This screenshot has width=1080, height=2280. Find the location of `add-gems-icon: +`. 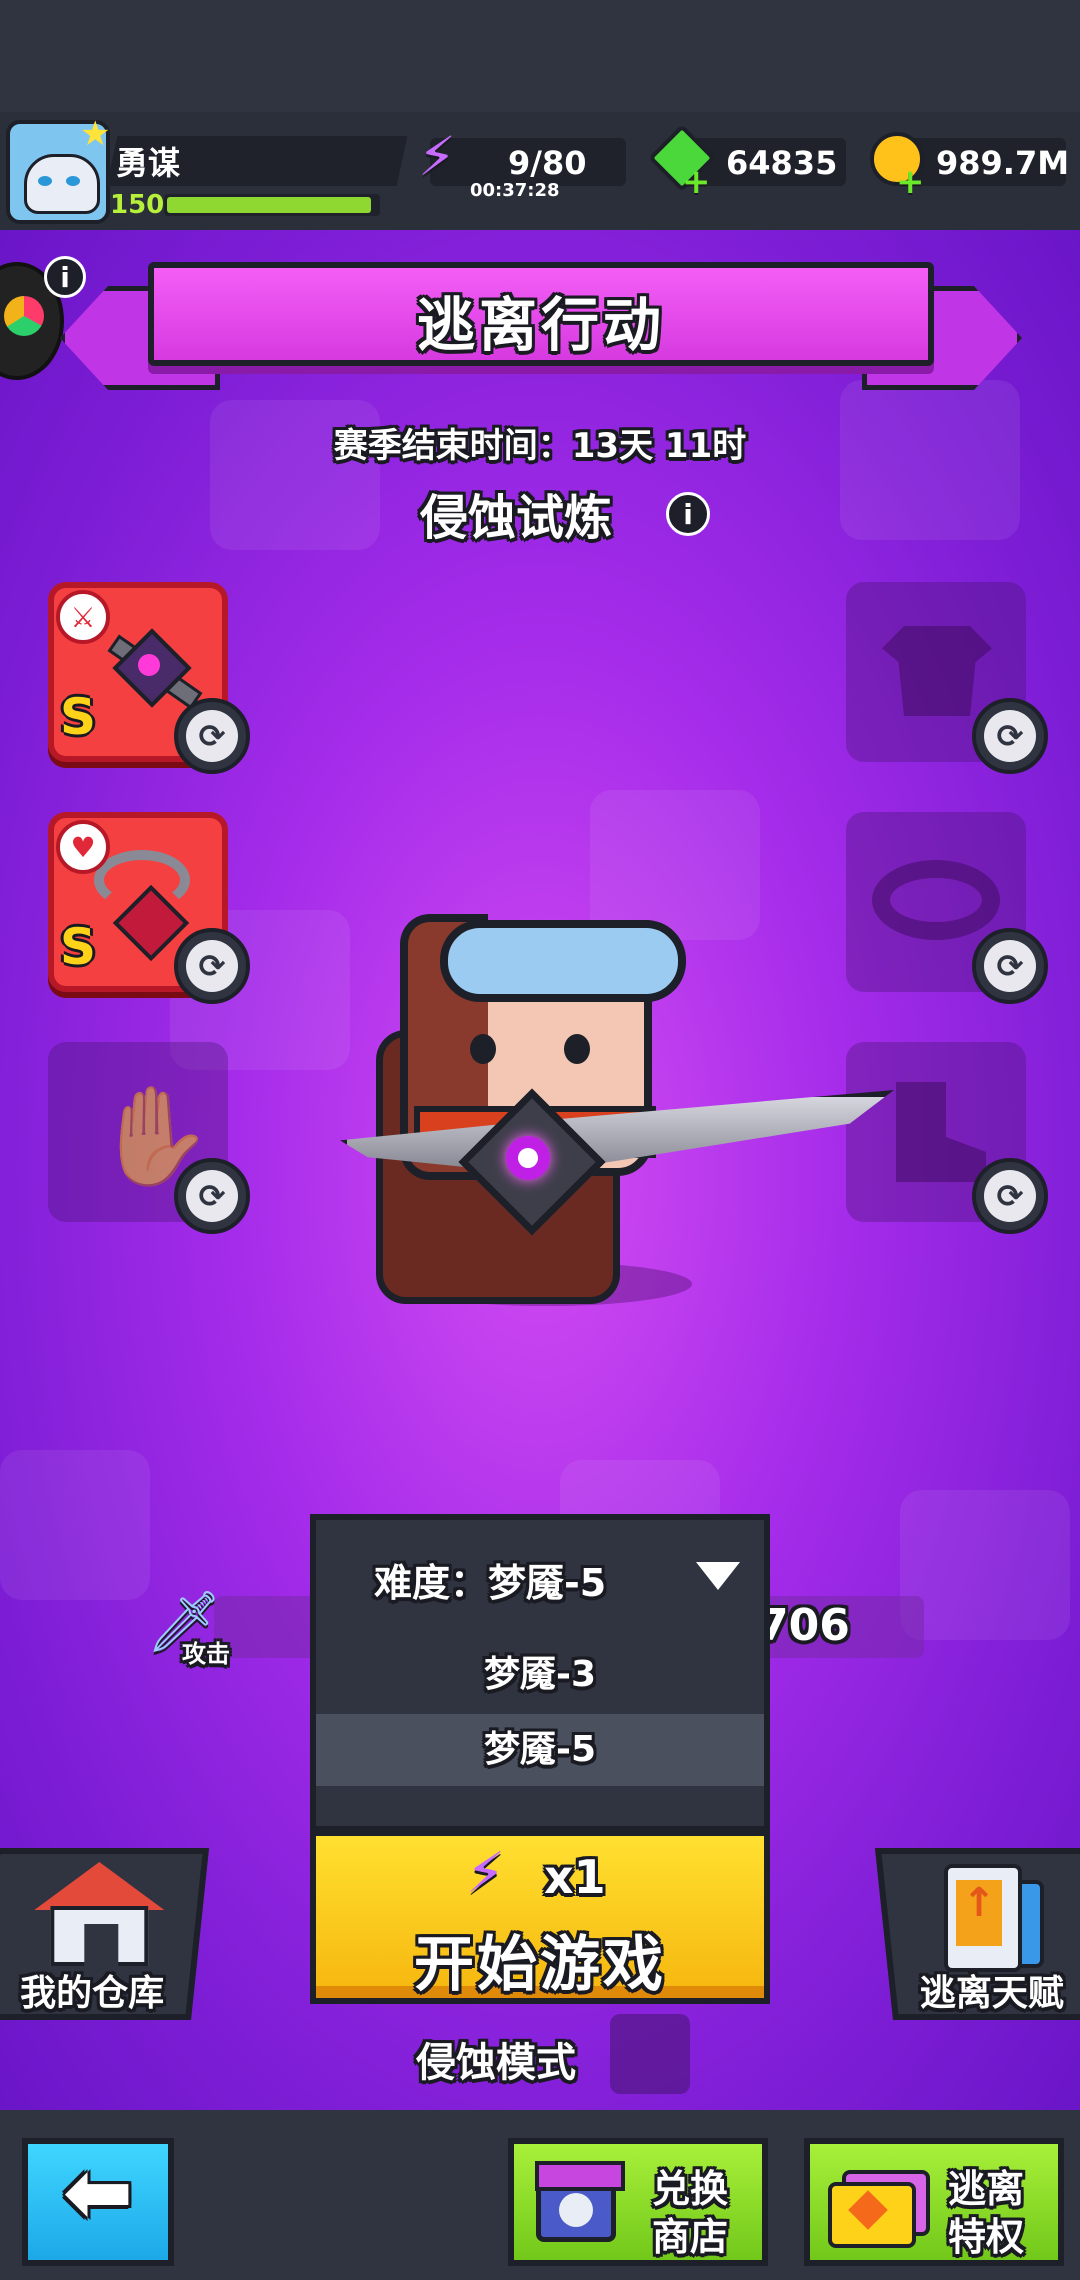

add-gems-icon: + is located at coordinates (696, 182).